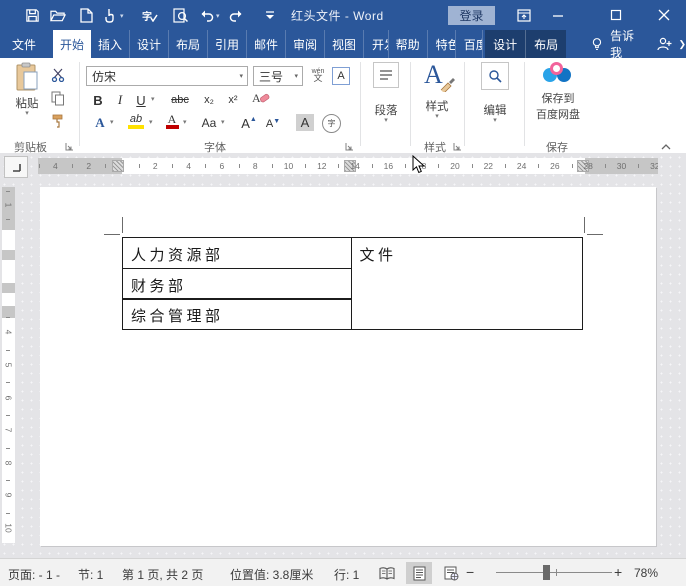  I want to click on tab-file: 文件, so click(24, 44).